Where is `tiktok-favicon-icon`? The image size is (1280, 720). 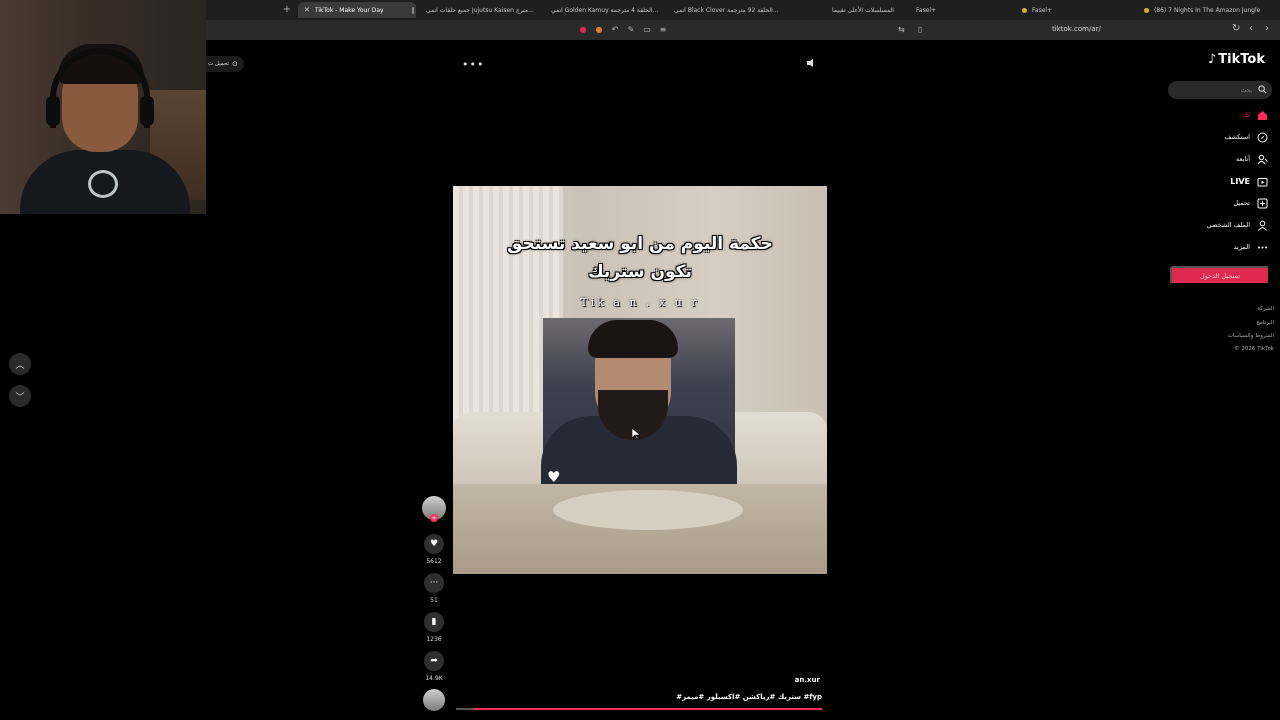 tiktok-favicon-icon is located at coordinates (412, 10).